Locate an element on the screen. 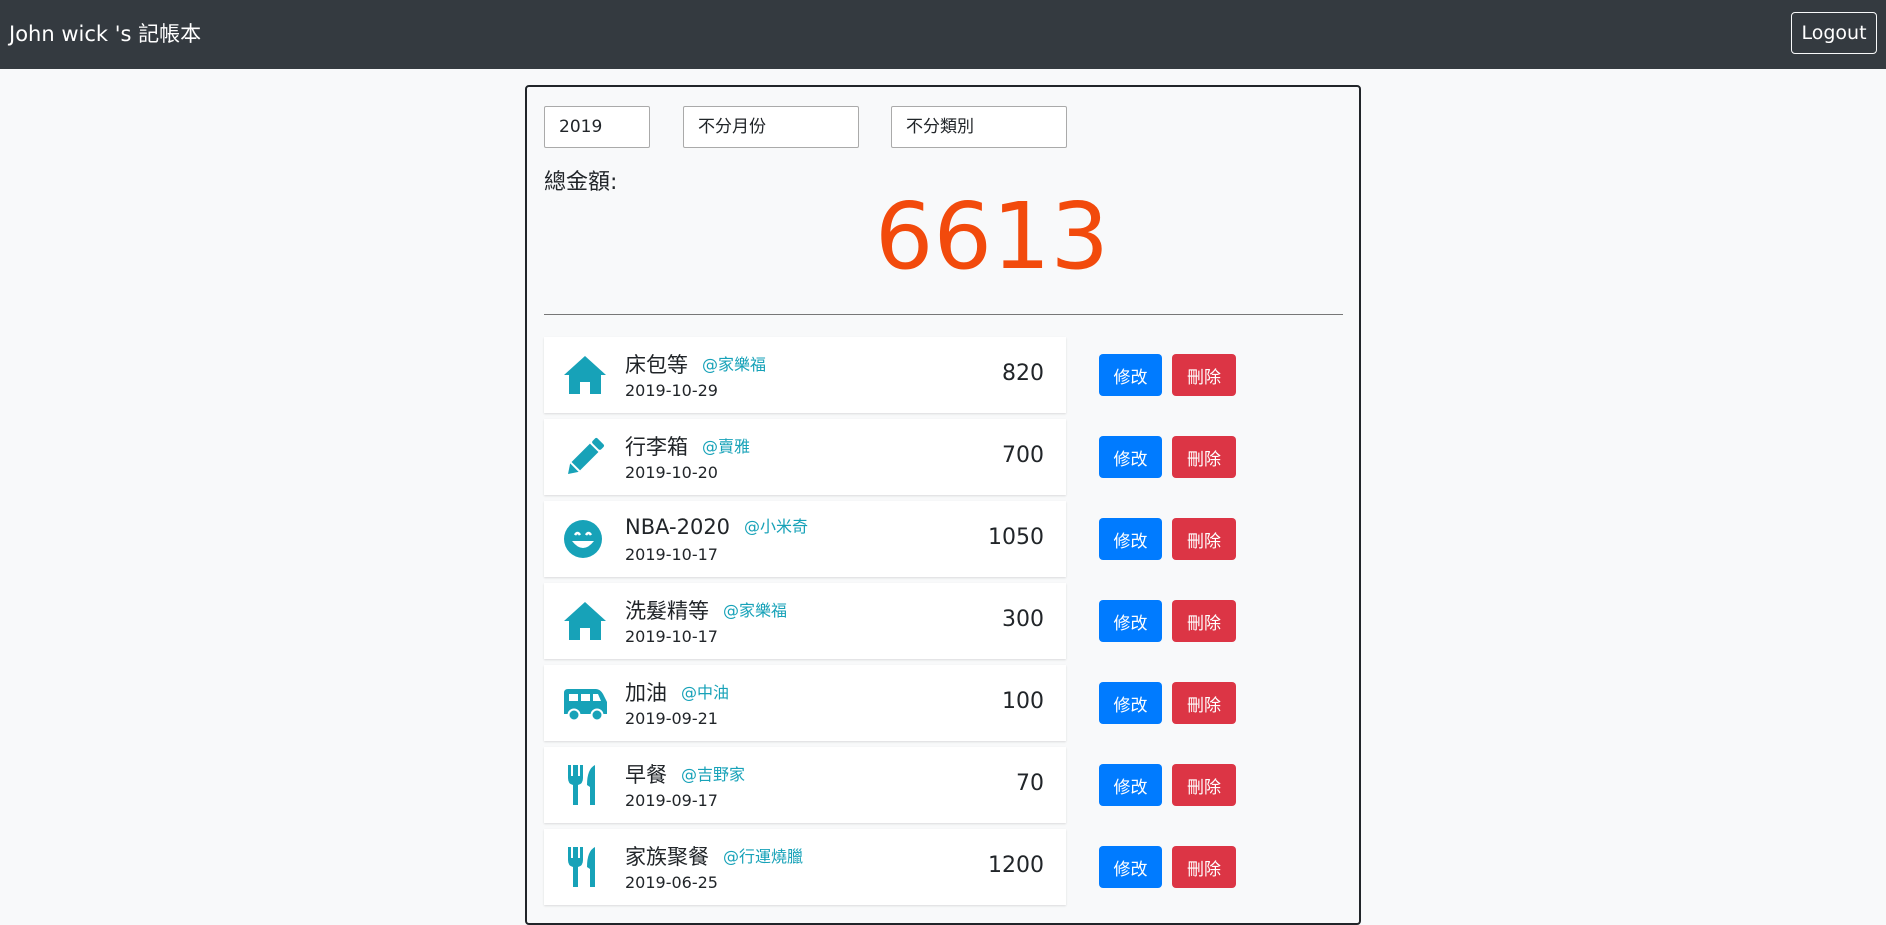 The height and width of the screenshot is (925, 1886). entry-store: @小米奇 is located at coordinates (776, 526).